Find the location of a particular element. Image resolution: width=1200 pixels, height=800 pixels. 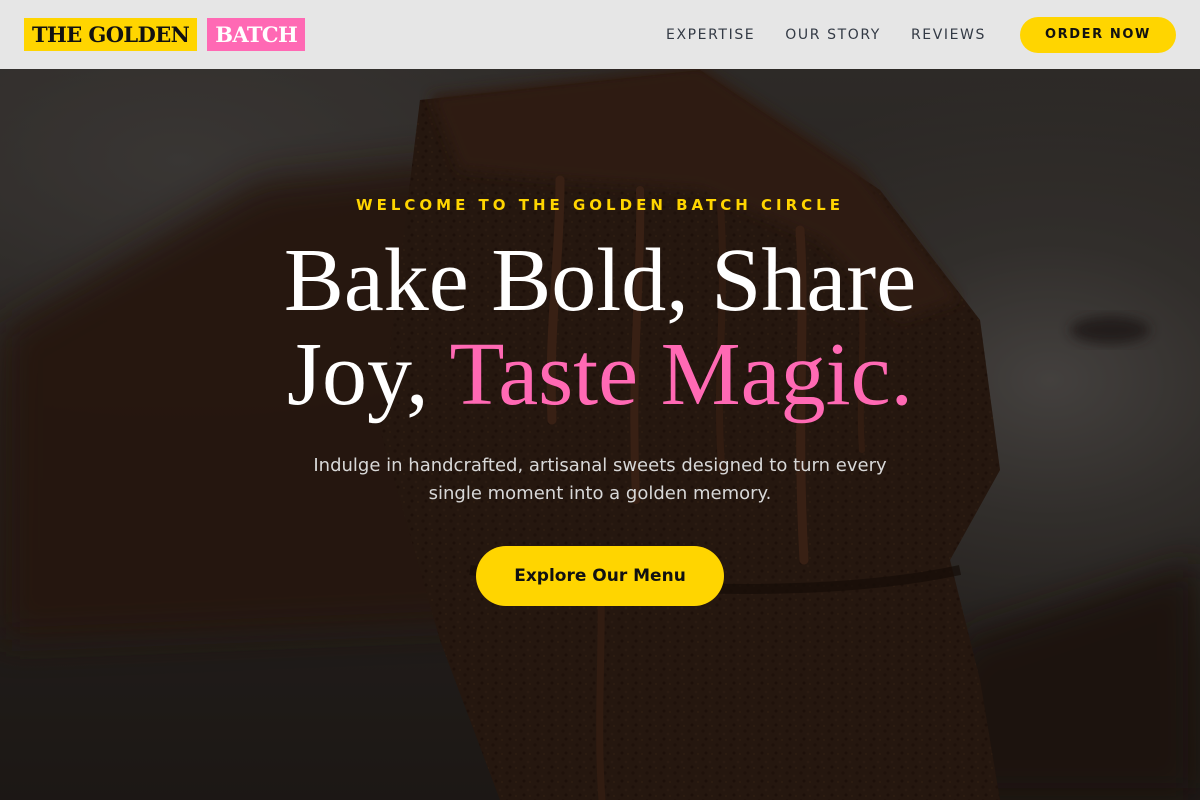

headline-line-2-pink: Taste Magic. is located at coordinates (681, 374).